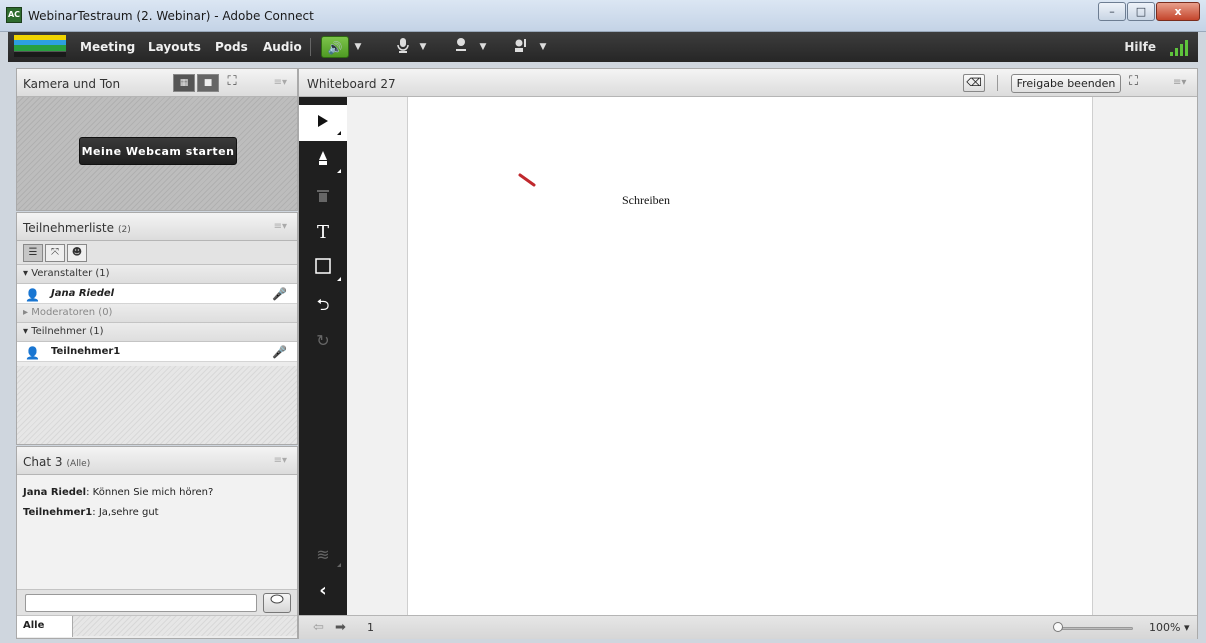 Image resolution: width=1206 pixels, height=643 pixels. I want to click on group-participants-label: Teilnehmer (1), so click(67, 331).